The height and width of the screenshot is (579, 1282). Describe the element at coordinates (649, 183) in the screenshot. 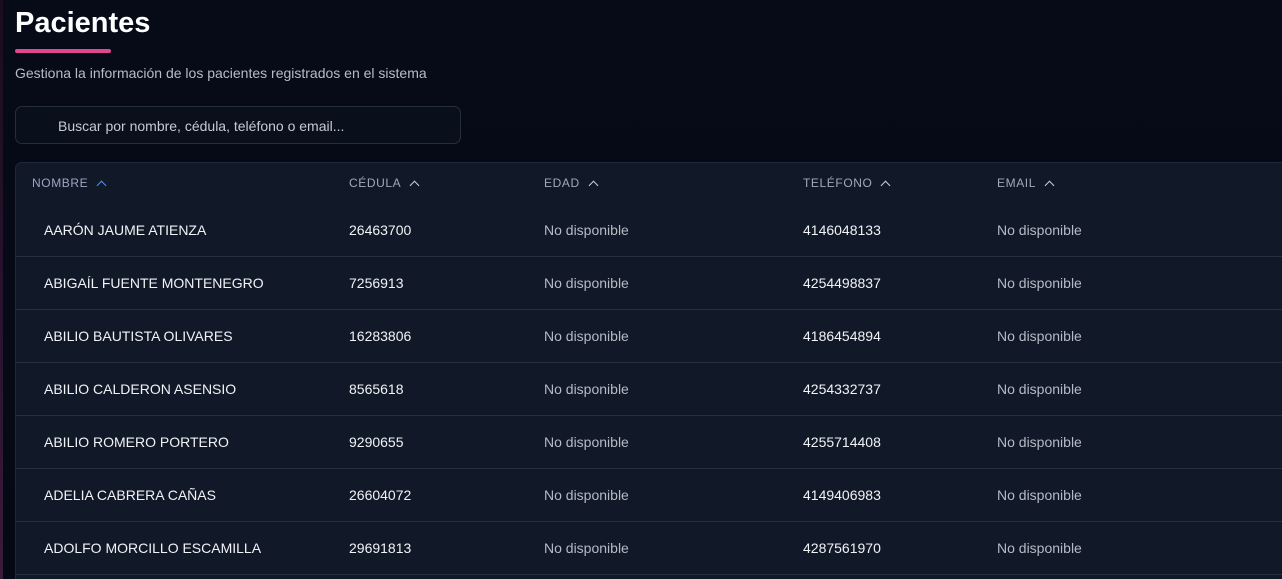

I see `table-header: NOMBRE CÉDULA EDAD TELÉFONO EMAIL` at that location.